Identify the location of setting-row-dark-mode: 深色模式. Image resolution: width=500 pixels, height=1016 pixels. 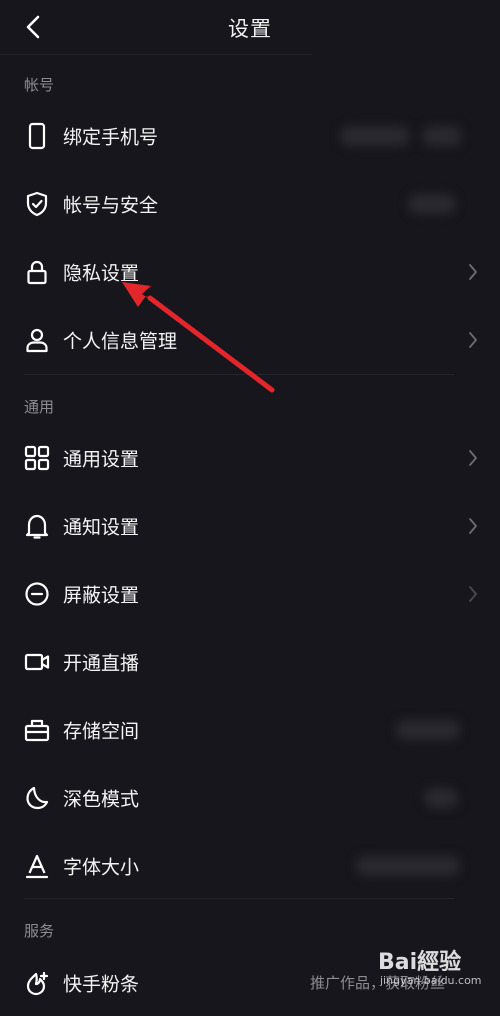
(250, 798).